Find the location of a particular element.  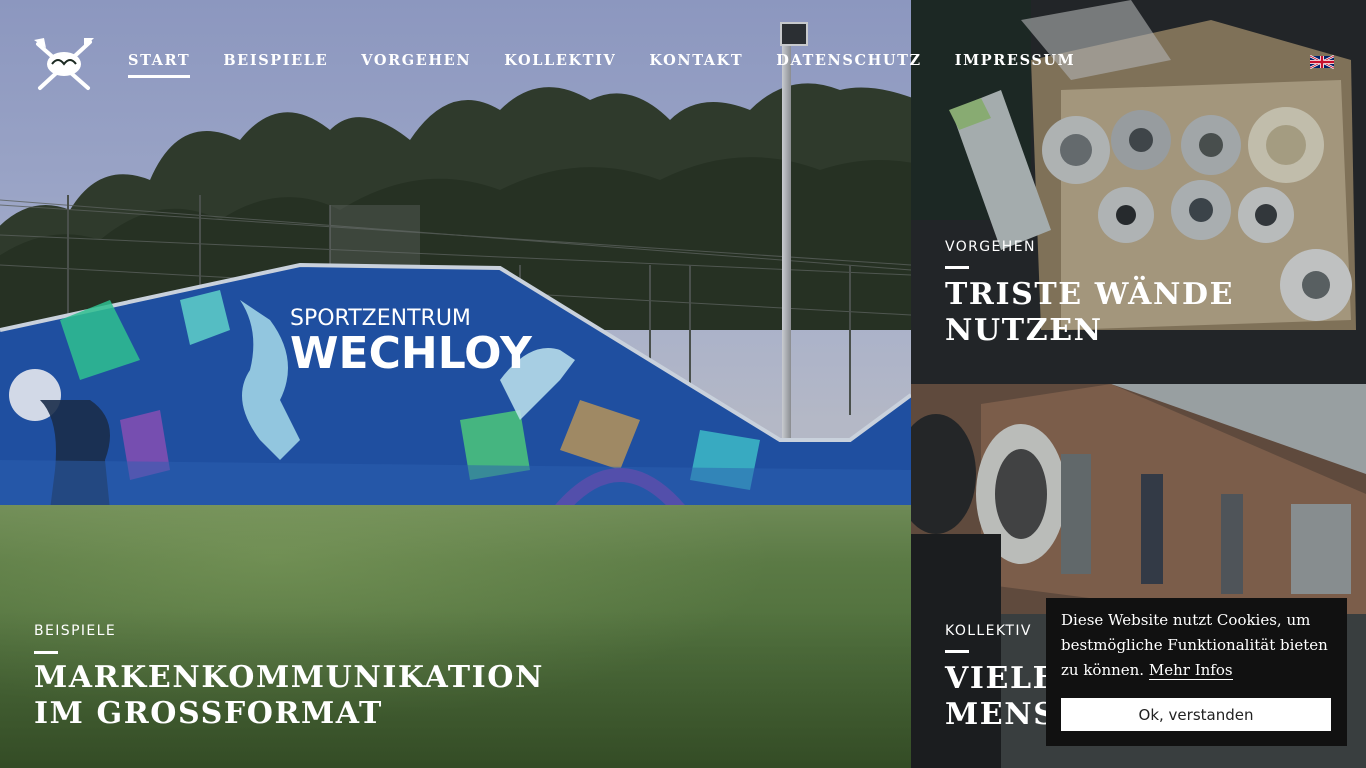

uk-flag-icon is located at coordinates (1322, 62).